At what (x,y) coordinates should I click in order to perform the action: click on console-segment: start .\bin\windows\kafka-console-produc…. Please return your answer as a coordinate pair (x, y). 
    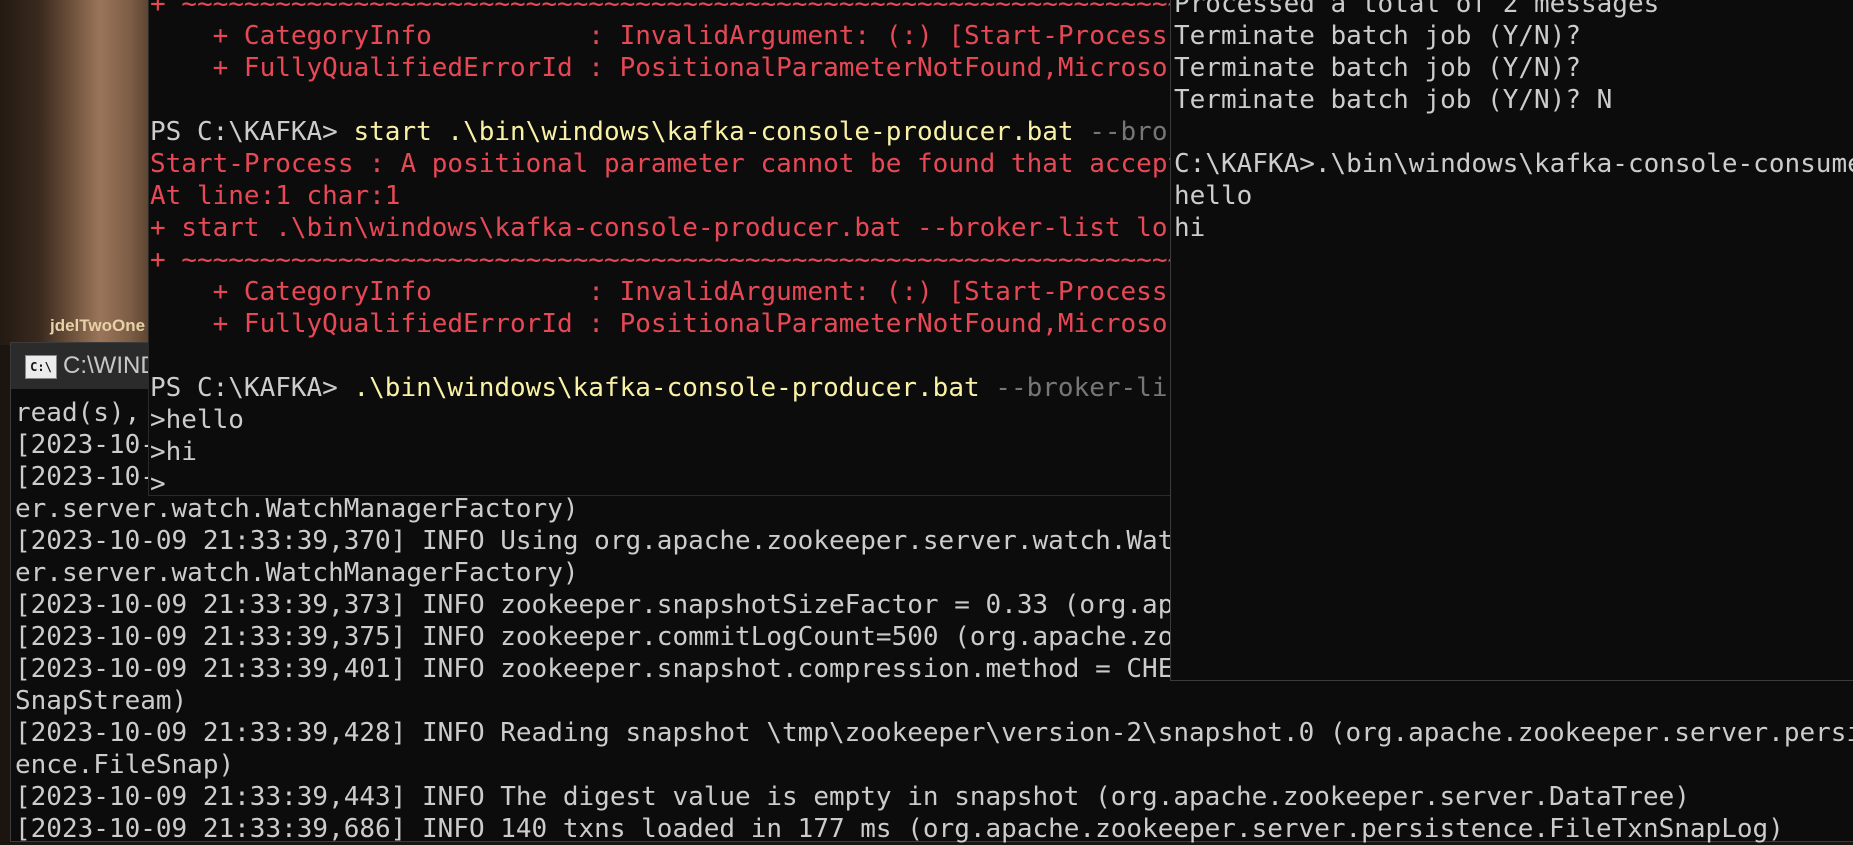
    Looking at the image, I should click on (721, 132).